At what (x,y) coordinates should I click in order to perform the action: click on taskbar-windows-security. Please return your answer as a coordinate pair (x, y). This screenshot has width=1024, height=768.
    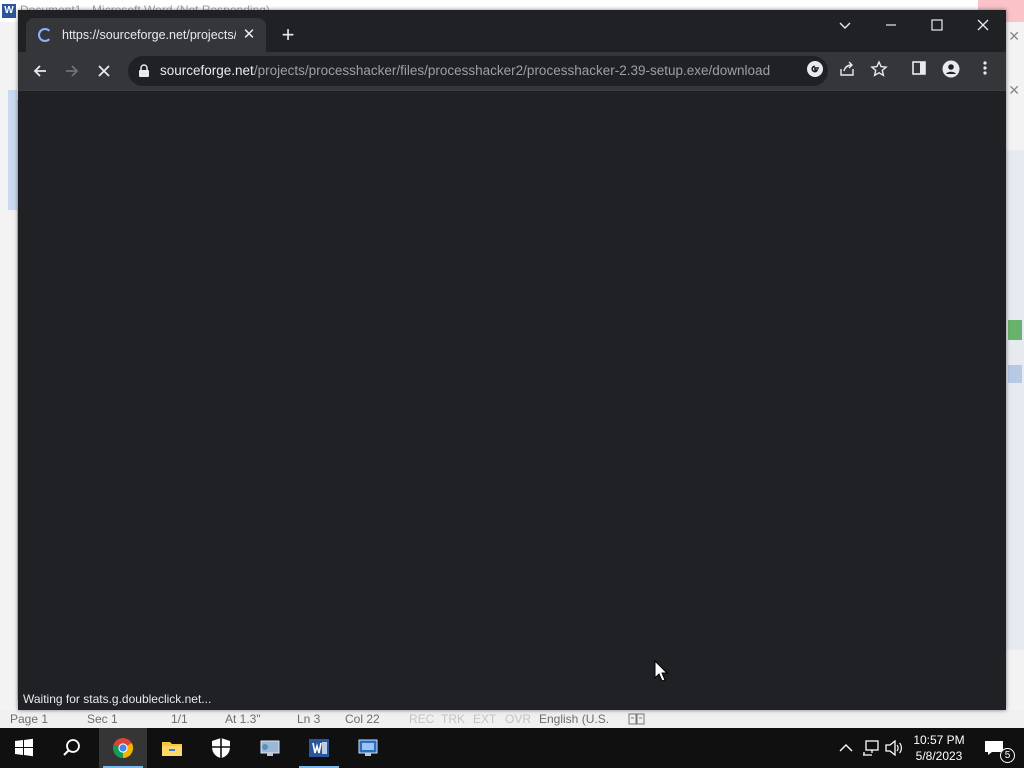
    Looking at the image, I should click on (221, 748).